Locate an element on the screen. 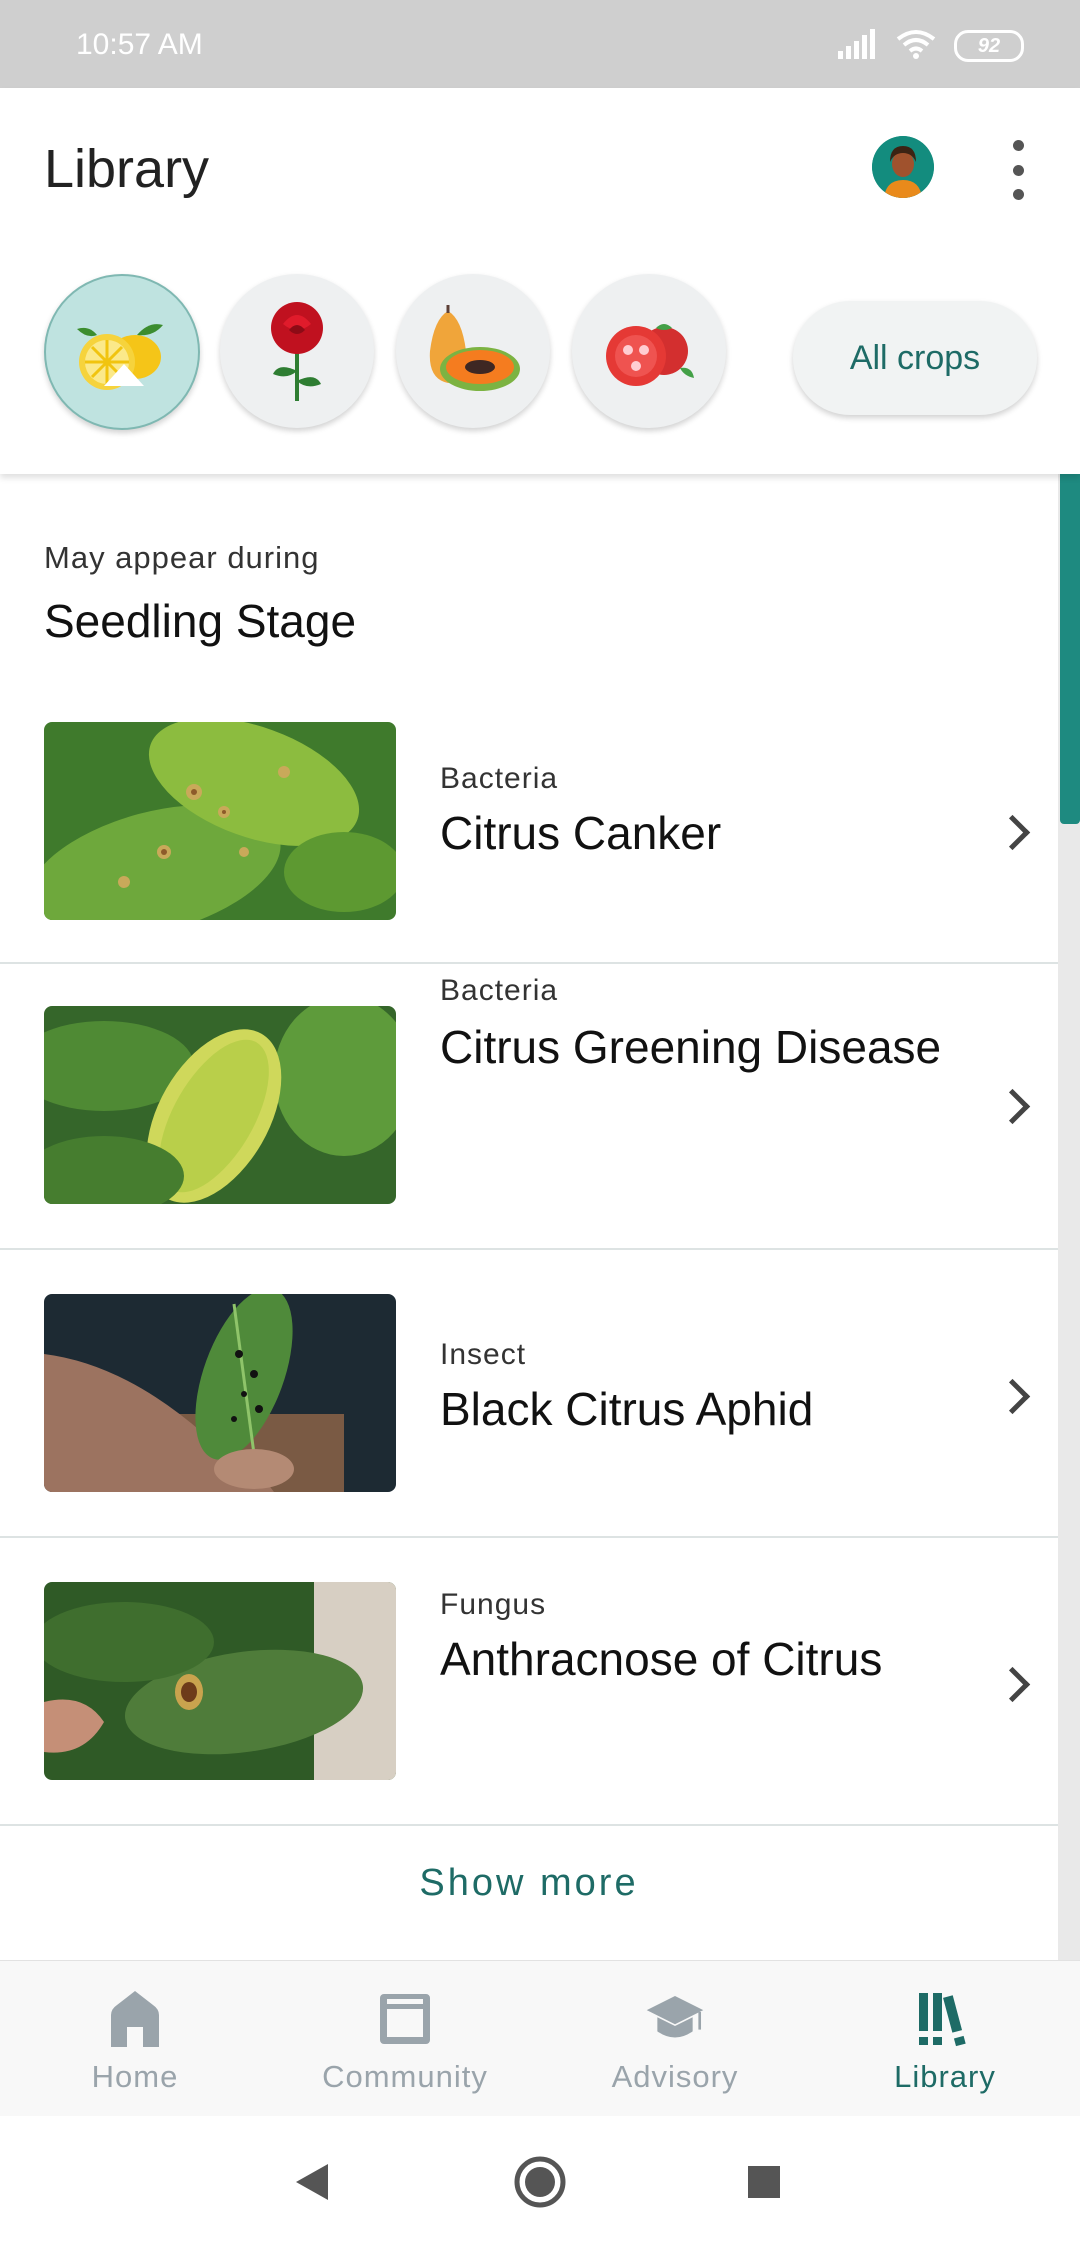 This screenshot has height=2250, width=1080. thumbnail-black-citrus-aphid is located at coordinates (220, 1393).